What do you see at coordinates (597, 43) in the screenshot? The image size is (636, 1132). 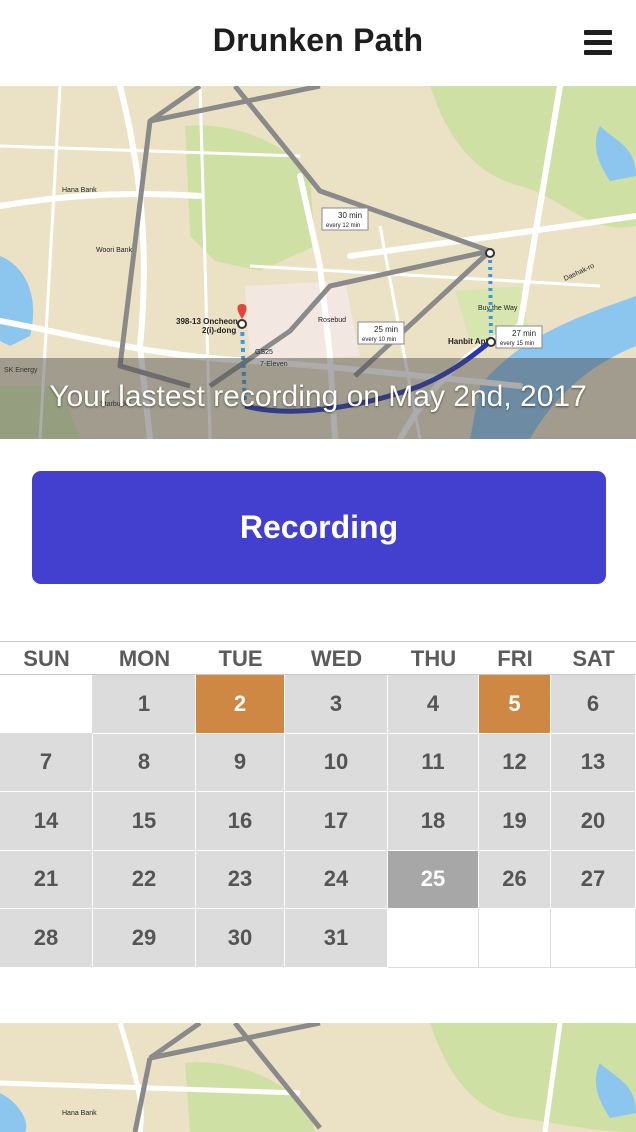 I see `hamburger-menu-icon` at bounding box center [597, 43].